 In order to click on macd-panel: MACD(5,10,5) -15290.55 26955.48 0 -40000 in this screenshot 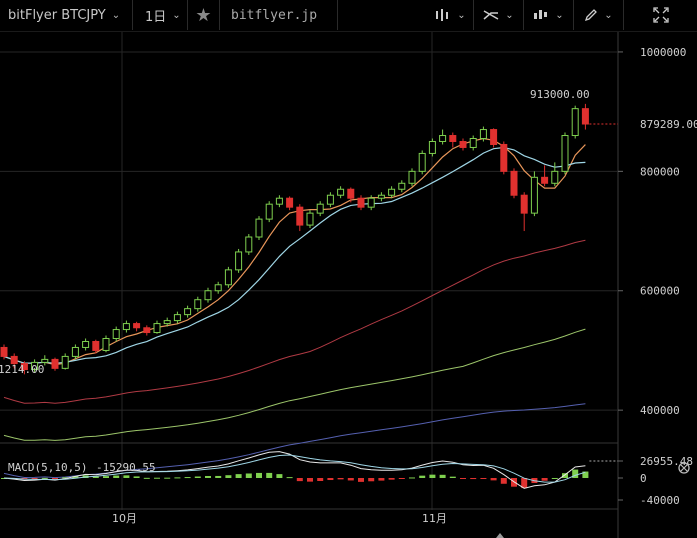, I will do `click(347, 479)`.